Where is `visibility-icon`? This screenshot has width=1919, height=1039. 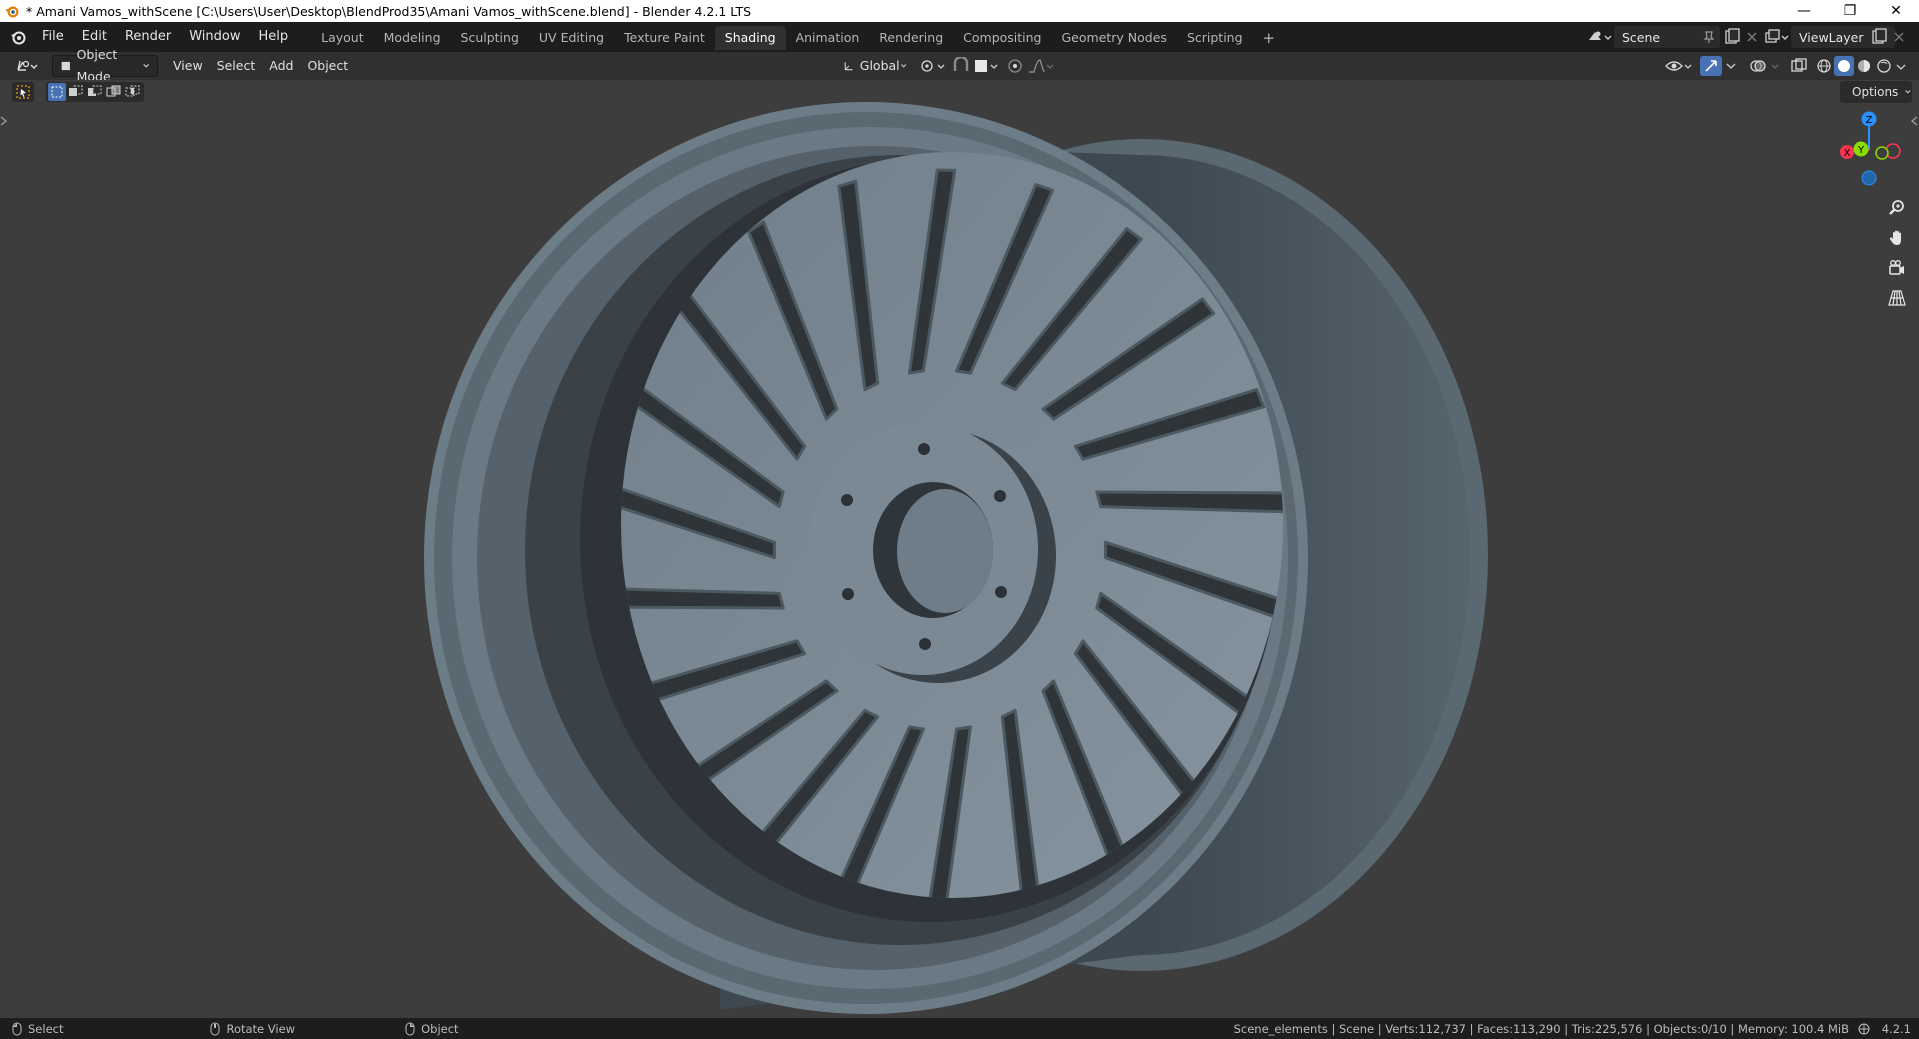
visibility-icon is located at coordinates (1679, 66).